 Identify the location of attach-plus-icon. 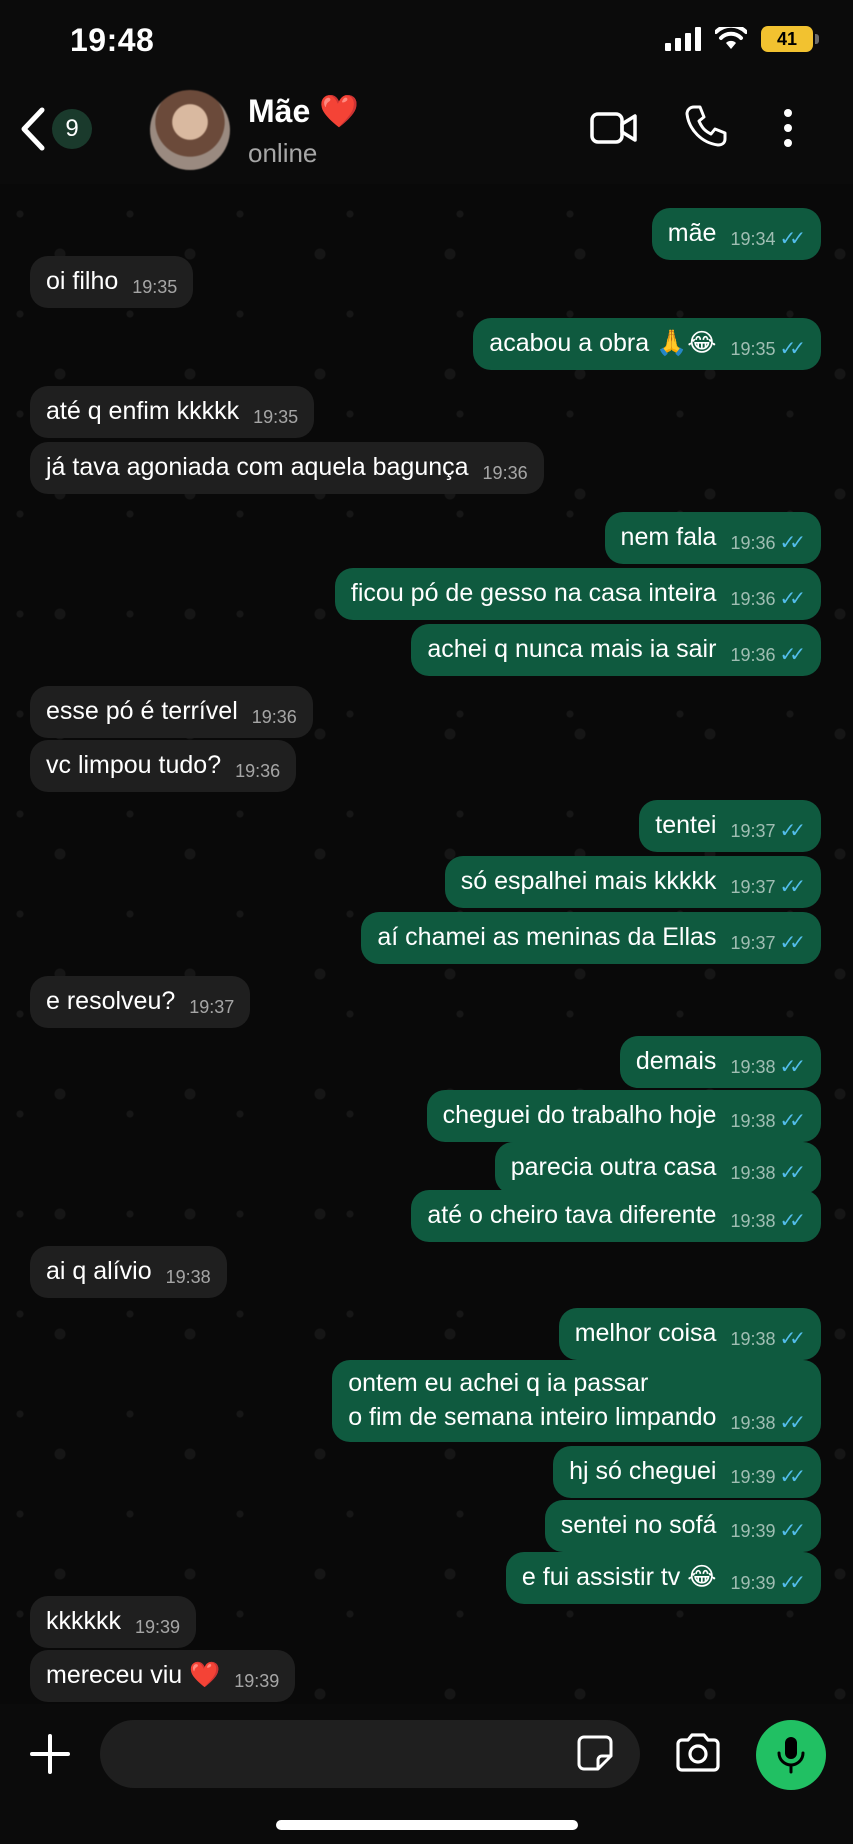
(50, 1754).